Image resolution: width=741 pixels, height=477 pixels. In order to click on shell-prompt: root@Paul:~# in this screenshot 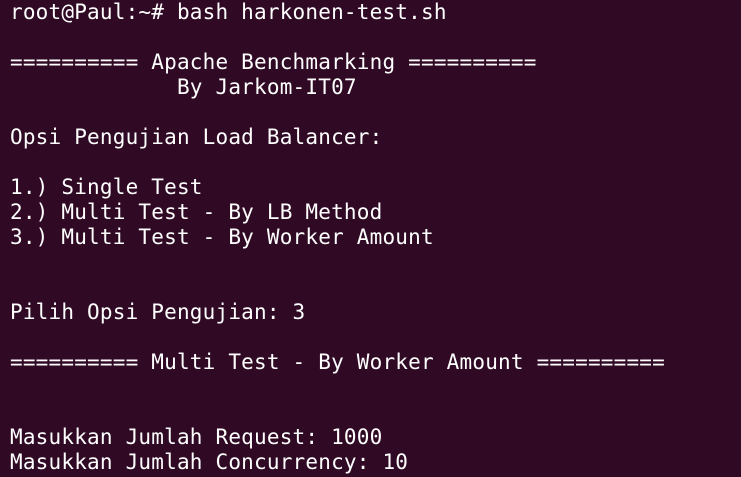, I will do `click(87, 12)`.